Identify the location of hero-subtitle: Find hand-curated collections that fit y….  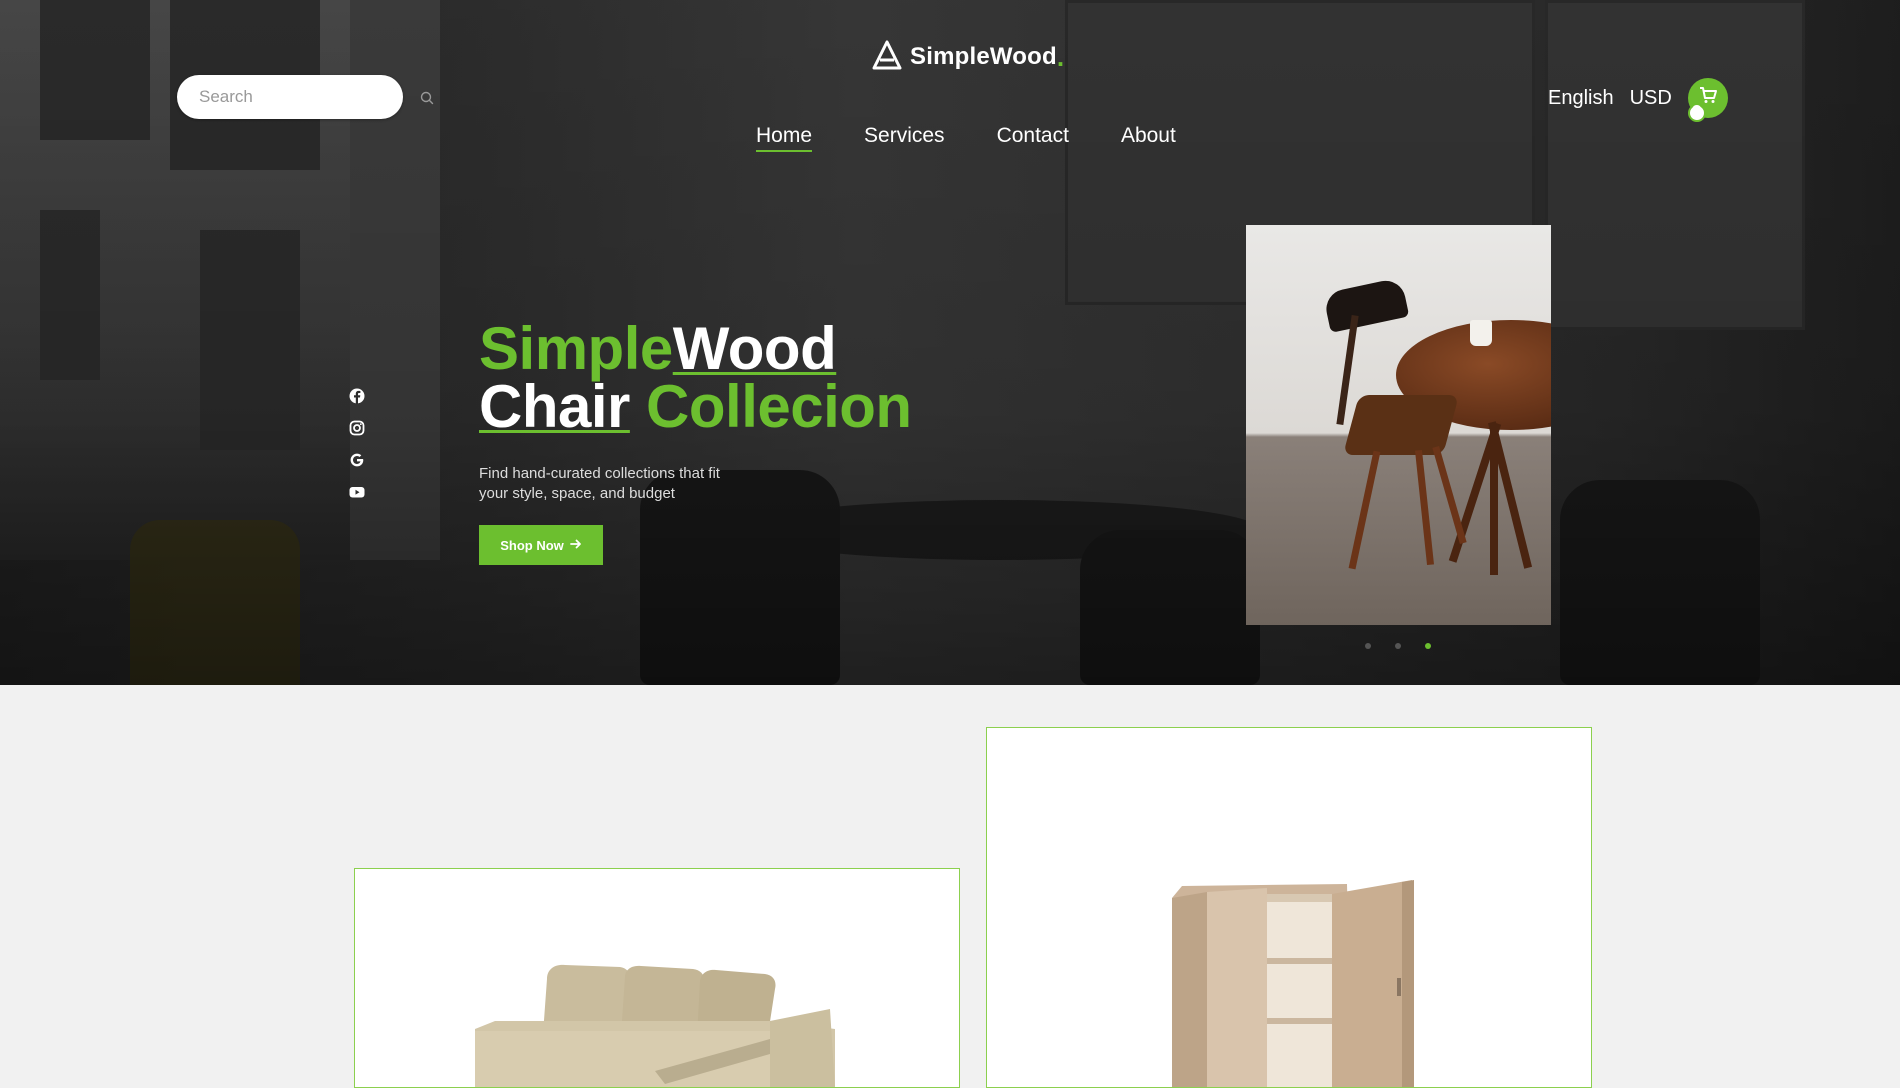
(599, 483).